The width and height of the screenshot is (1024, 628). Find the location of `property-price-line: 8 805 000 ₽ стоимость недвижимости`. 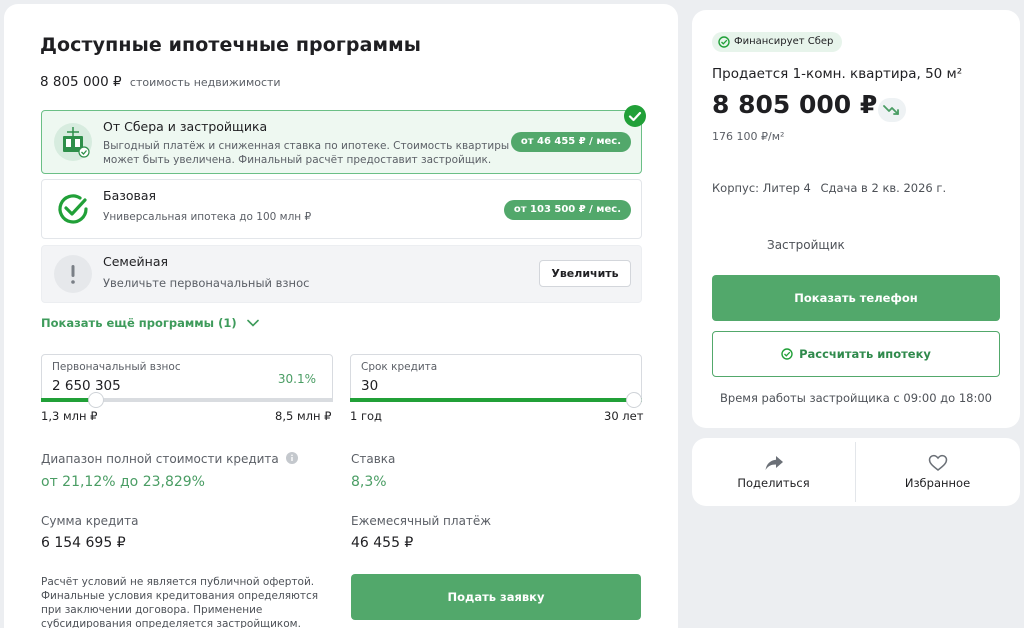

property-price-line: 8 805 000 ₽ стоимость недвижимости is located at coordinates (160, 82).